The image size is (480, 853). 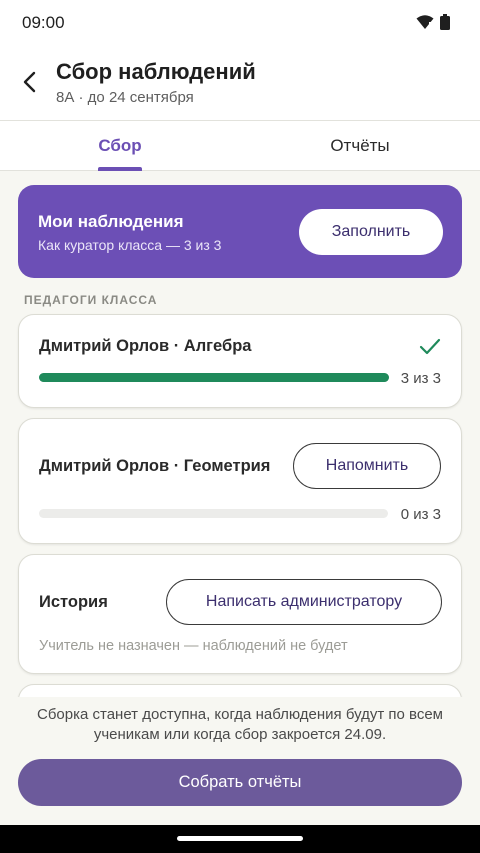 What do you see at coordinates (130, 245) in the screenshot?
I see `my-observations-subtitle: Как куратор класса — 3 из 3` at bounding box center [130, 245].